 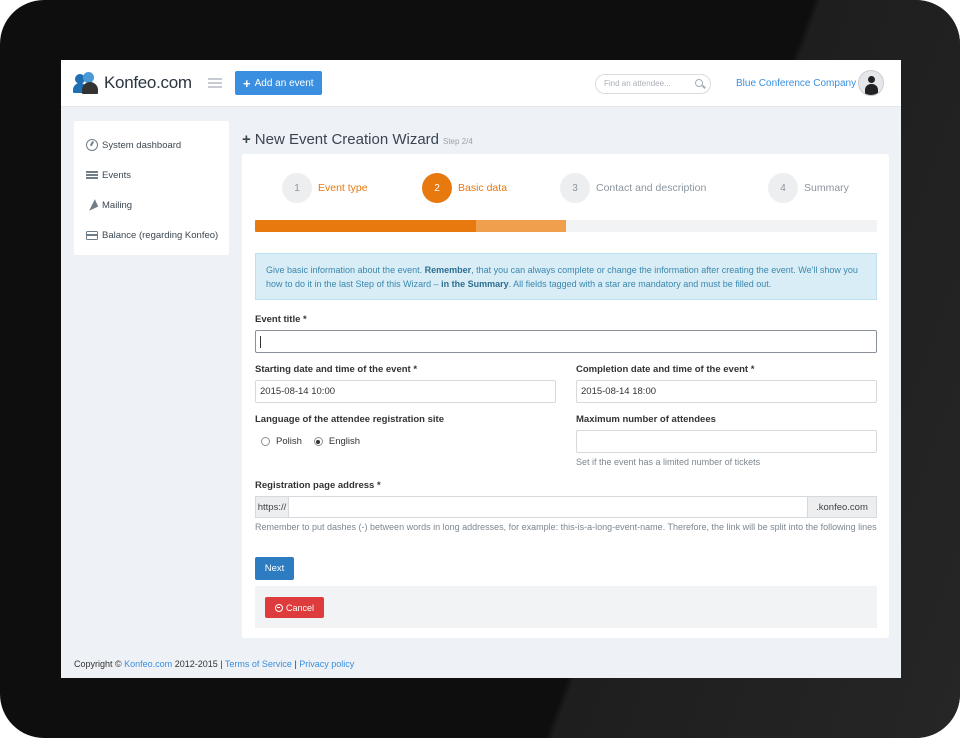 I want to click on info-text: Give basic information about the event., so click(x=345, y=270).